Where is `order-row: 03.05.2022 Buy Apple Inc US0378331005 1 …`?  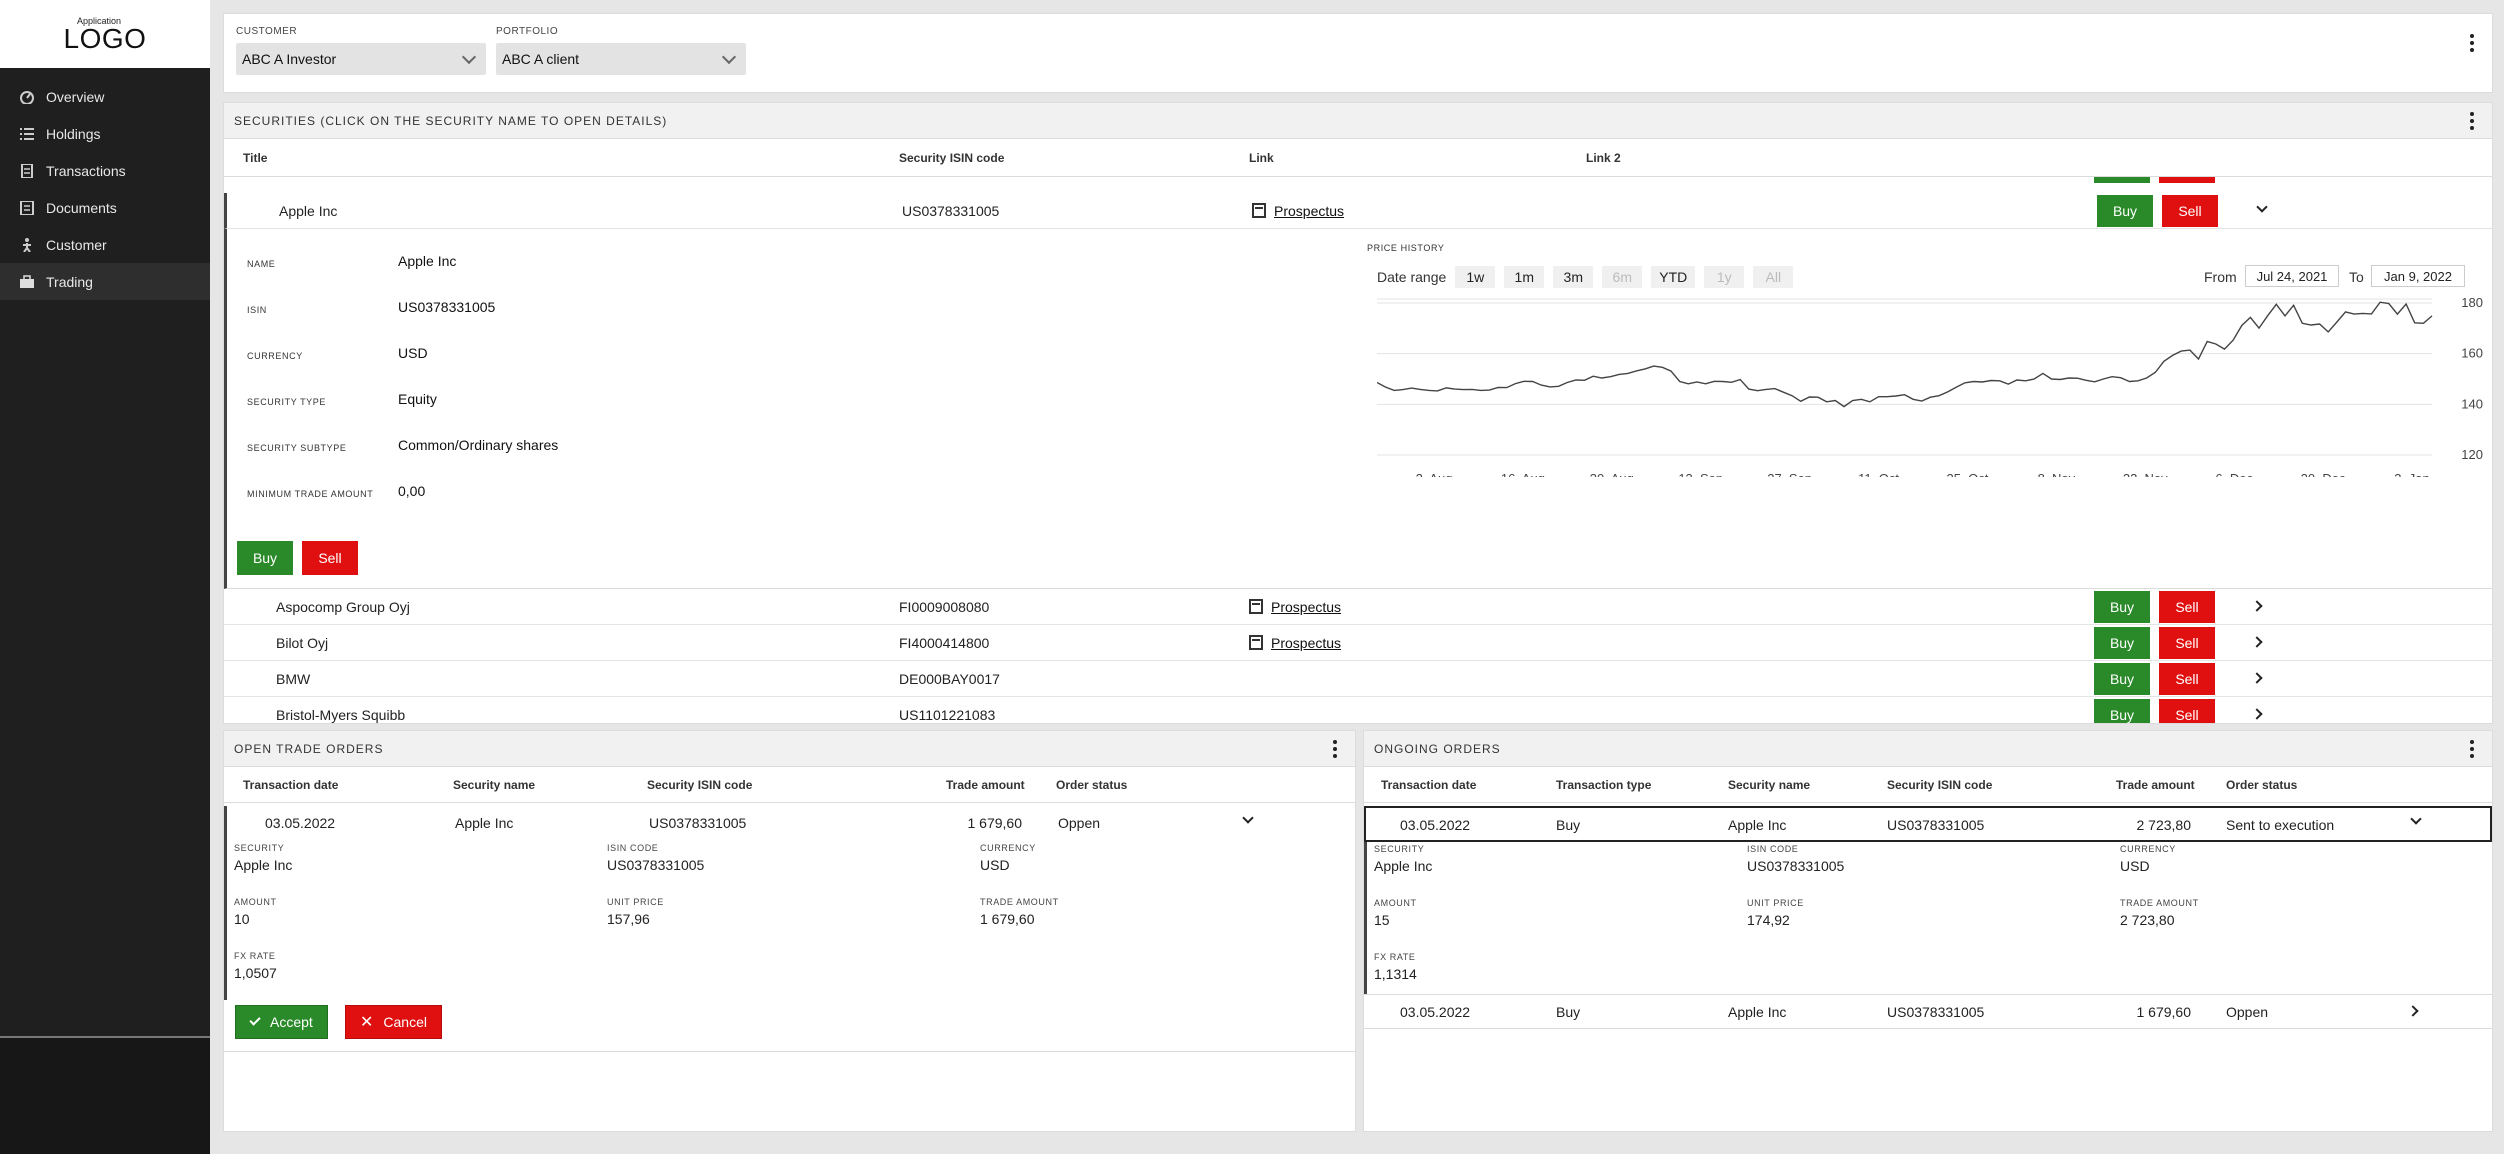 order-row: 03.05.2022 Buy Apple Inc US0378331005 1 … is located at coordinates (1928, 1012).